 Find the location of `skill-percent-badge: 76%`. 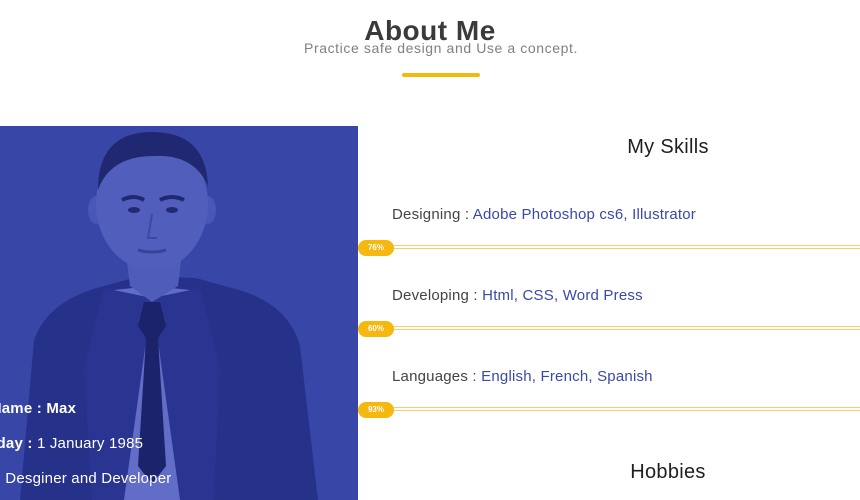

skill-percent-badge: 76% is located at coordinates (376, 248).